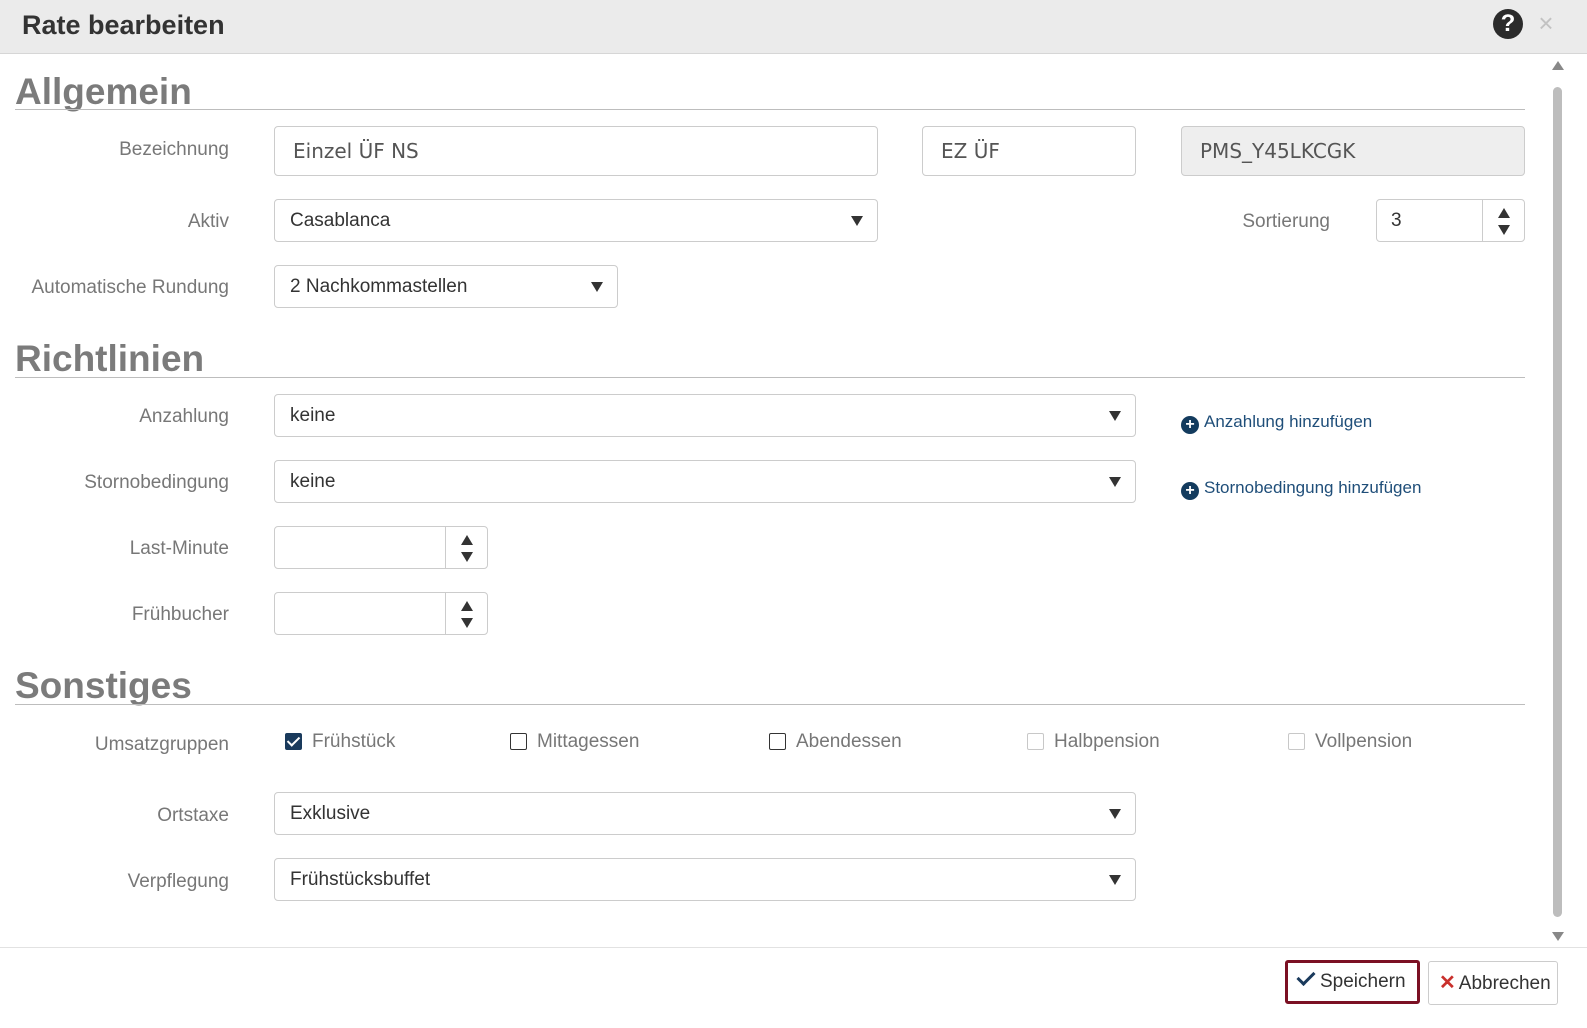  Describe the element at coordinates (293, 741) in the screenshot. I see `checkbox-checked-icon` at that location.